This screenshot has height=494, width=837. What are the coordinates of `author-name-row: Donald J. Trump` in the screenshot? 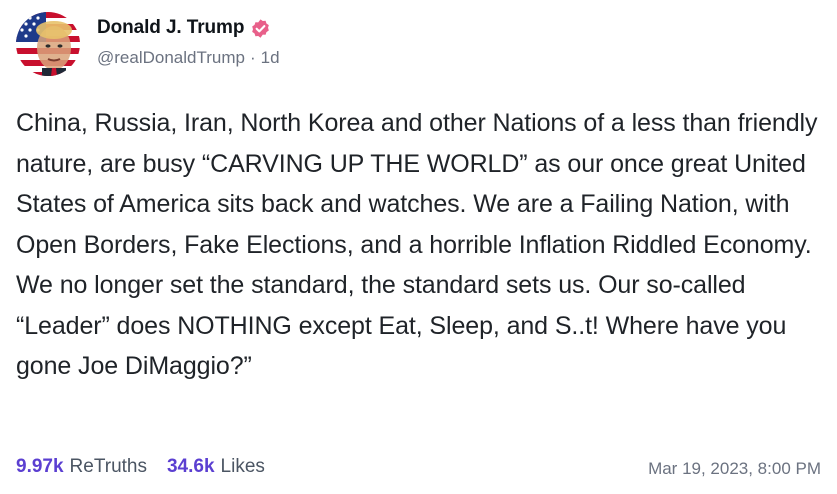 It's located at (184, 28).